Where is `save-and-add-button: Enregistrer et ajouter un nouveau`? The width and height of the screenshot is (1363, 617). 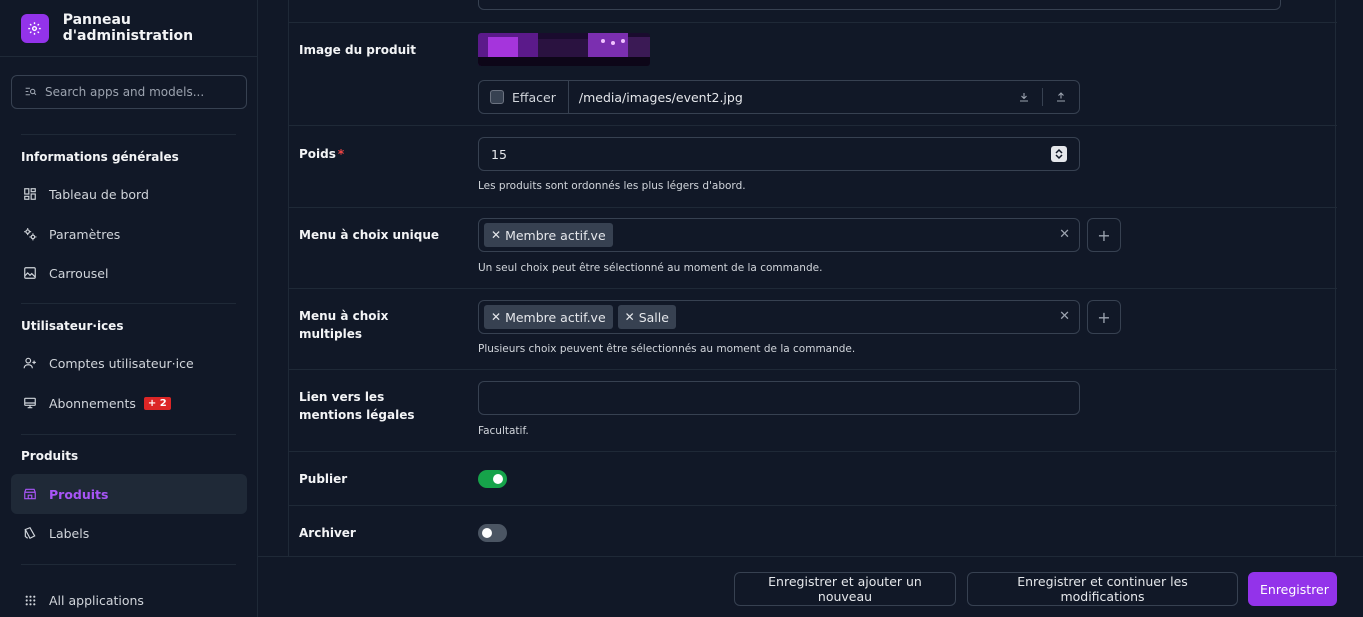 save-and-add-button: Enregistrer et ajouter un nouveau is located at coordinates (845, 589).